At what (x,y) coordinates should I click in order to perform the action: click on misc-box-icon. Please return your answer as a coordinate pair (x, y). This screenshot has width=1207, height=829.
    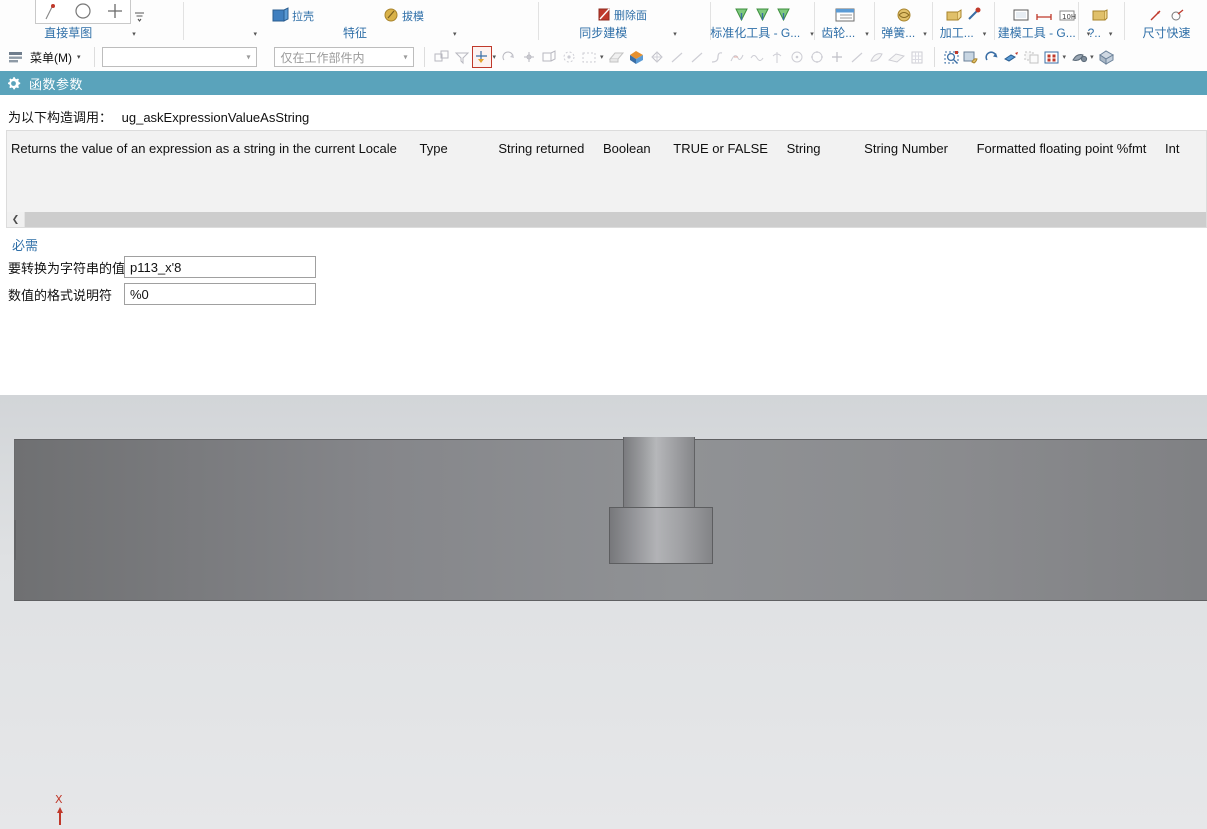
    Looking at the image, I should click on (1100, 15).